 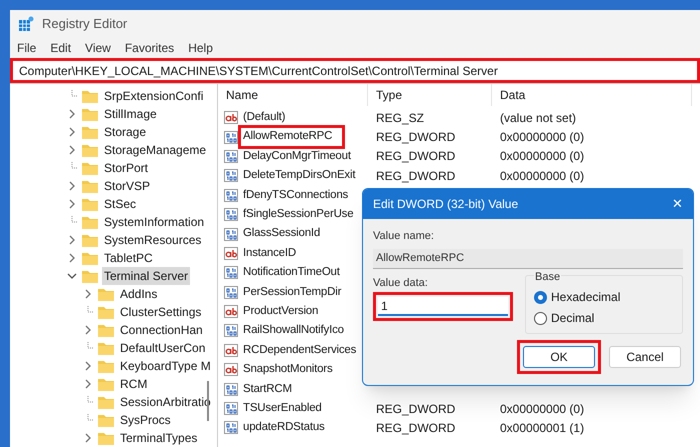 I want to click on value-name: AllowRemoteRPC, so click(x=291, y=137).